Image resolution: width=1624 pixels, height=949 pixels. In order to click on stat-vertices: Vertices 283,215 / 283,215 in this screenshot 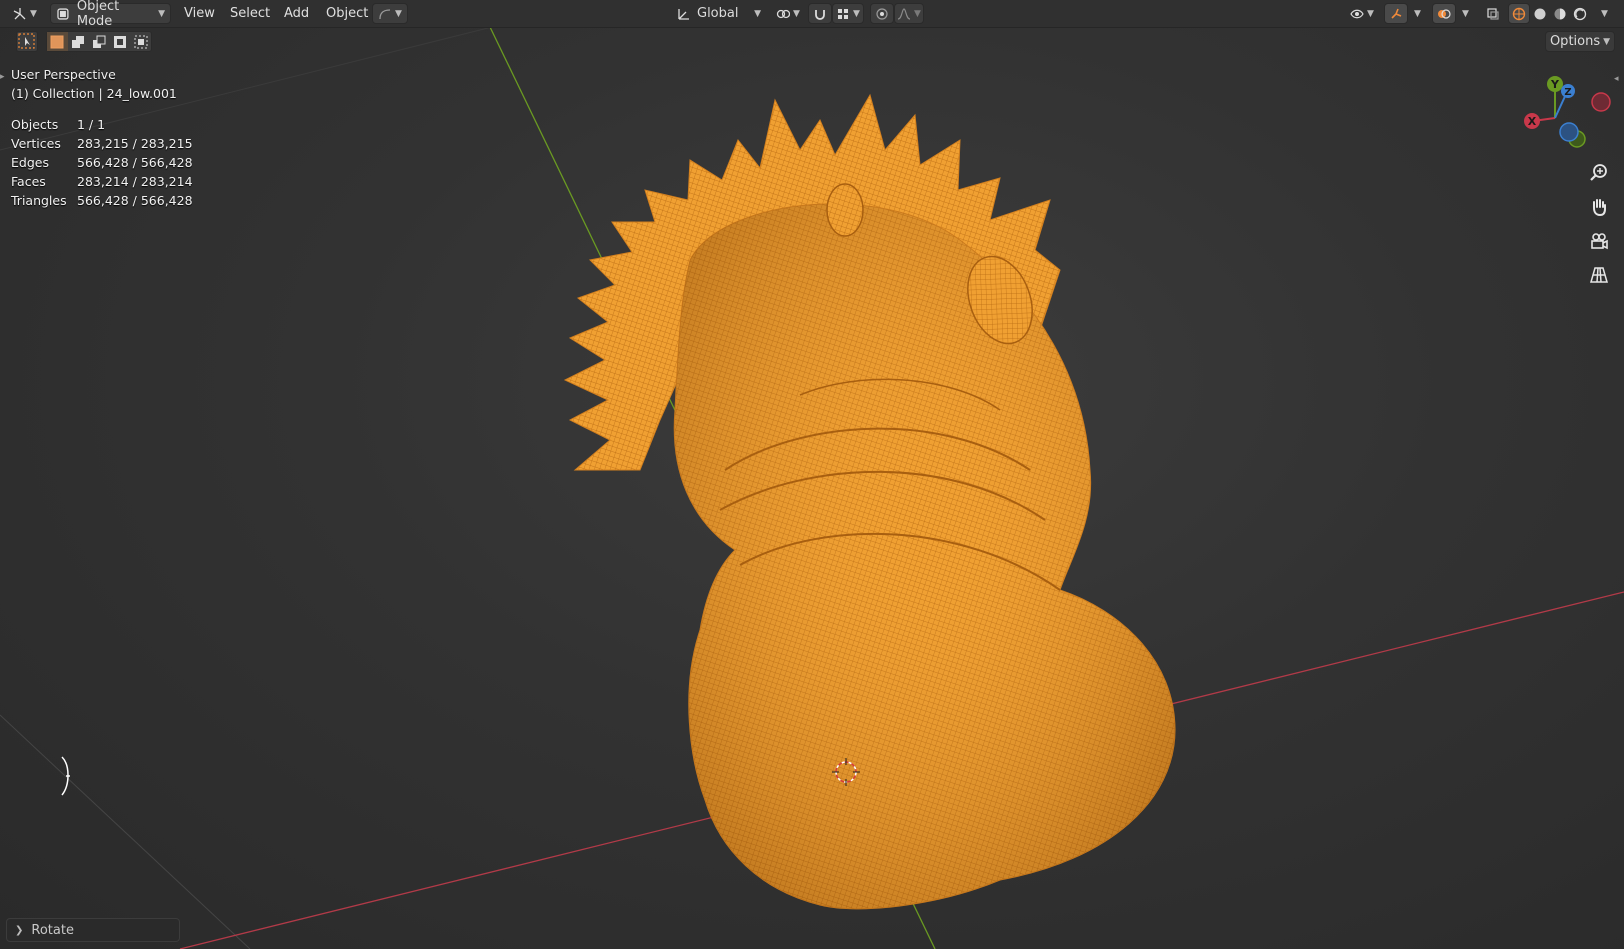, I will do `click(102, 143)`.